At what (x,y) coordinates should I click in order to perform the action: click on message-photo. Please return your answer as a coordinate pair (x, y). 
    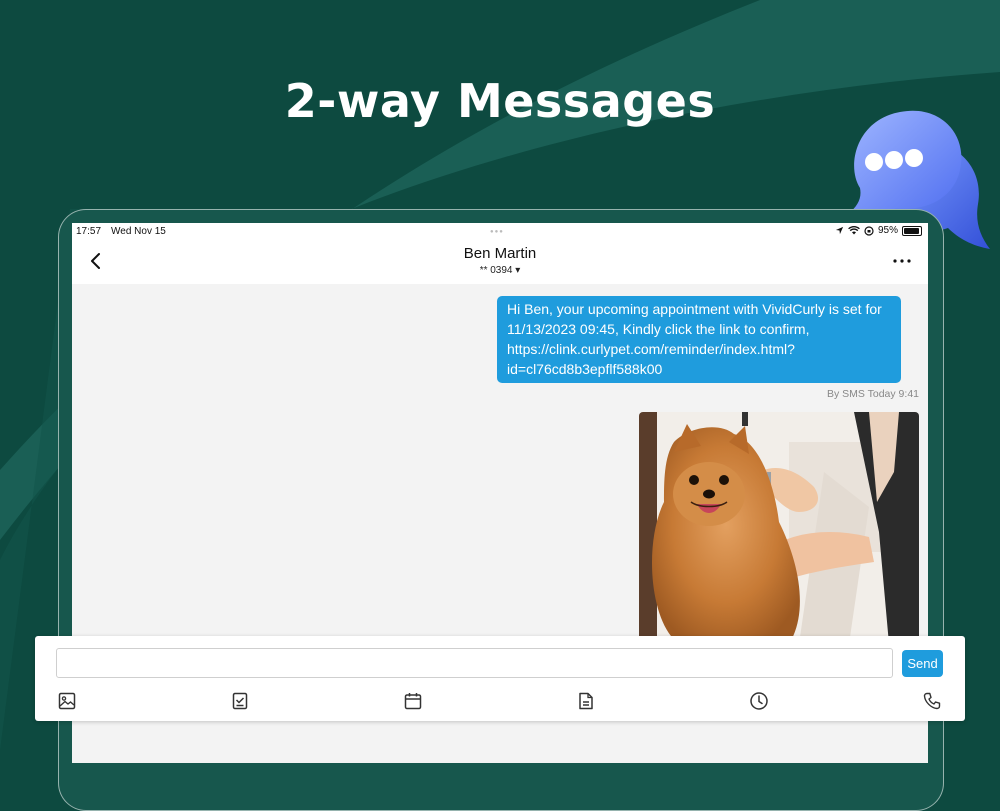
    Looking at the image, I should click on (779, 528).